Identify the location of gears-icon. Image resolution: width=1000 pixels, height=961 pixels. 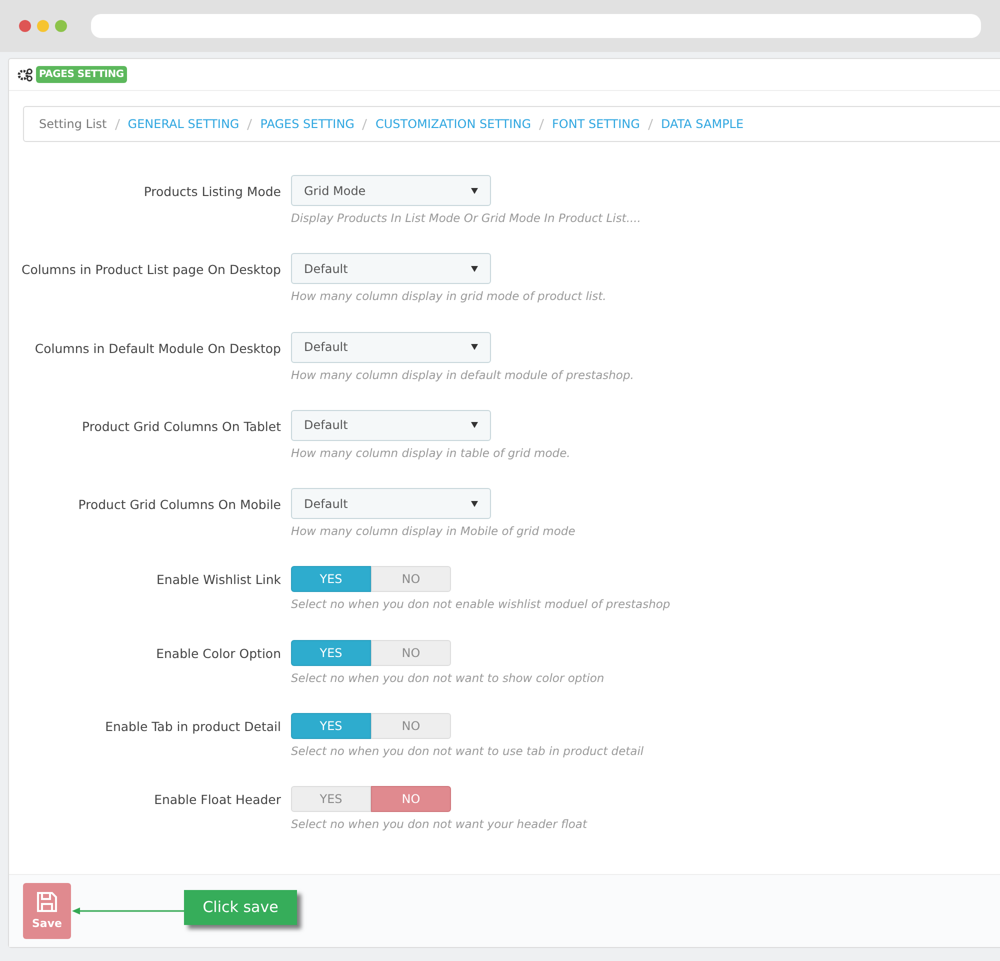
(25, 75).